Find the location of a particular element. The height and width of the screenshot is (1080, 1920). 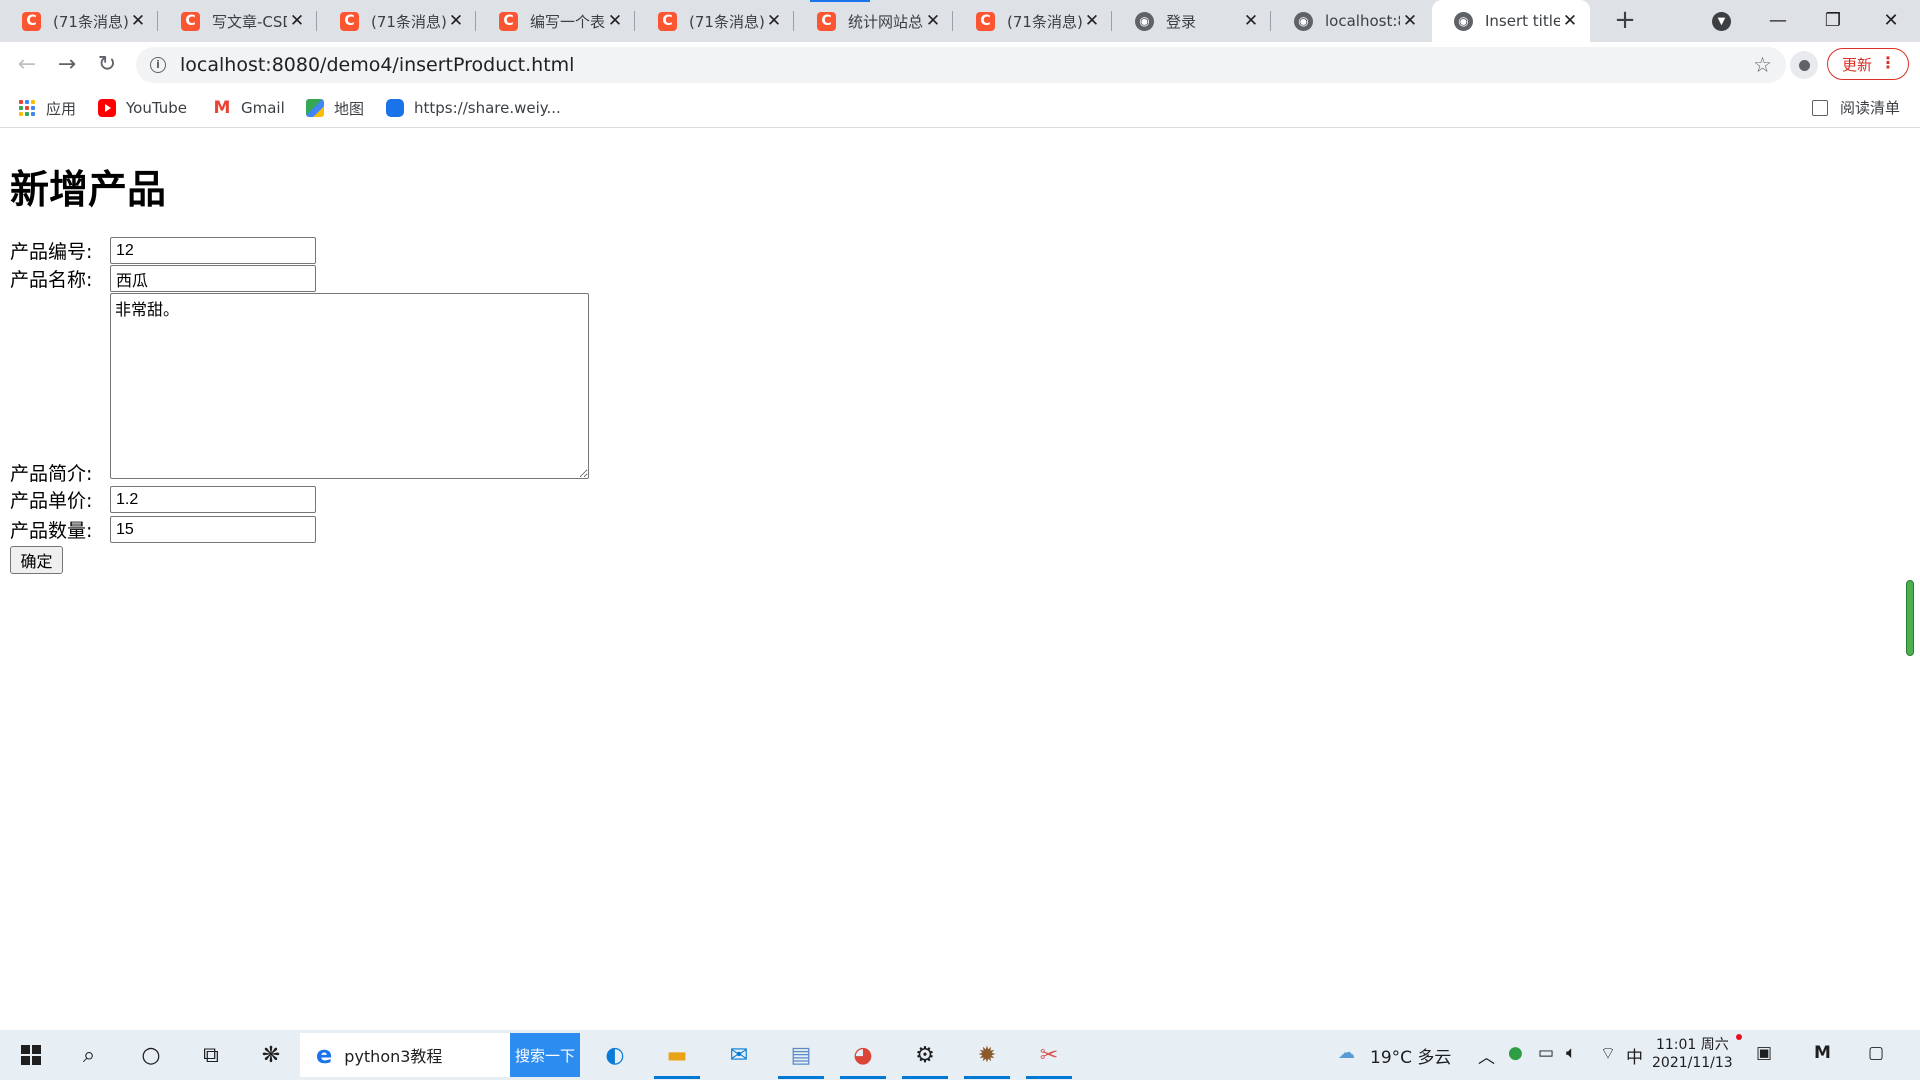

tab-2: C 写文章-CSD ✕ is located at coordinates (238, 21).